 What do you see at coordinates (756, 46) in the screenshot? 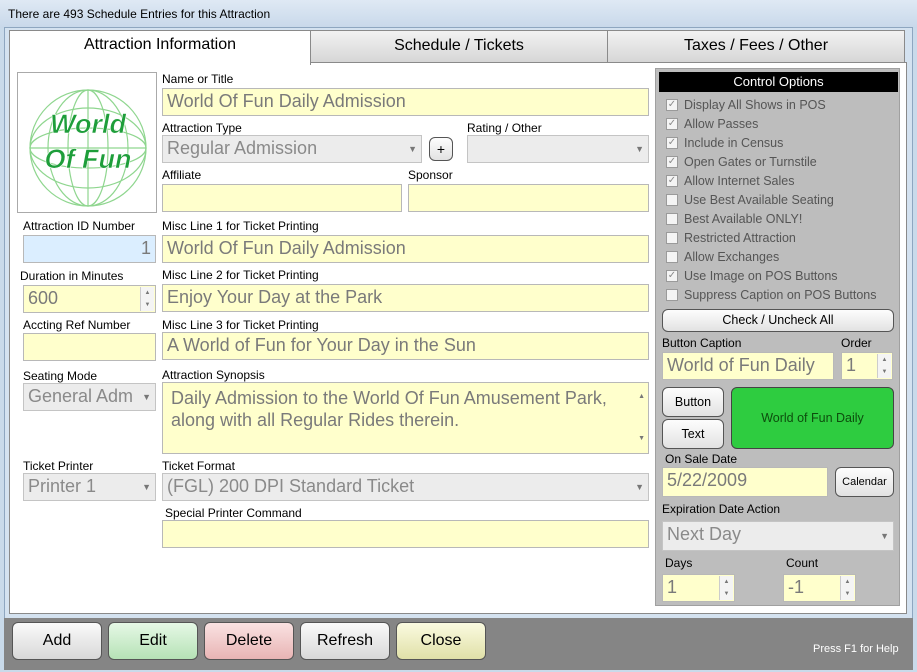
I see `tab-taxes-fees-other: Taxes / Fees / Other` at bounding box center [756, 46].